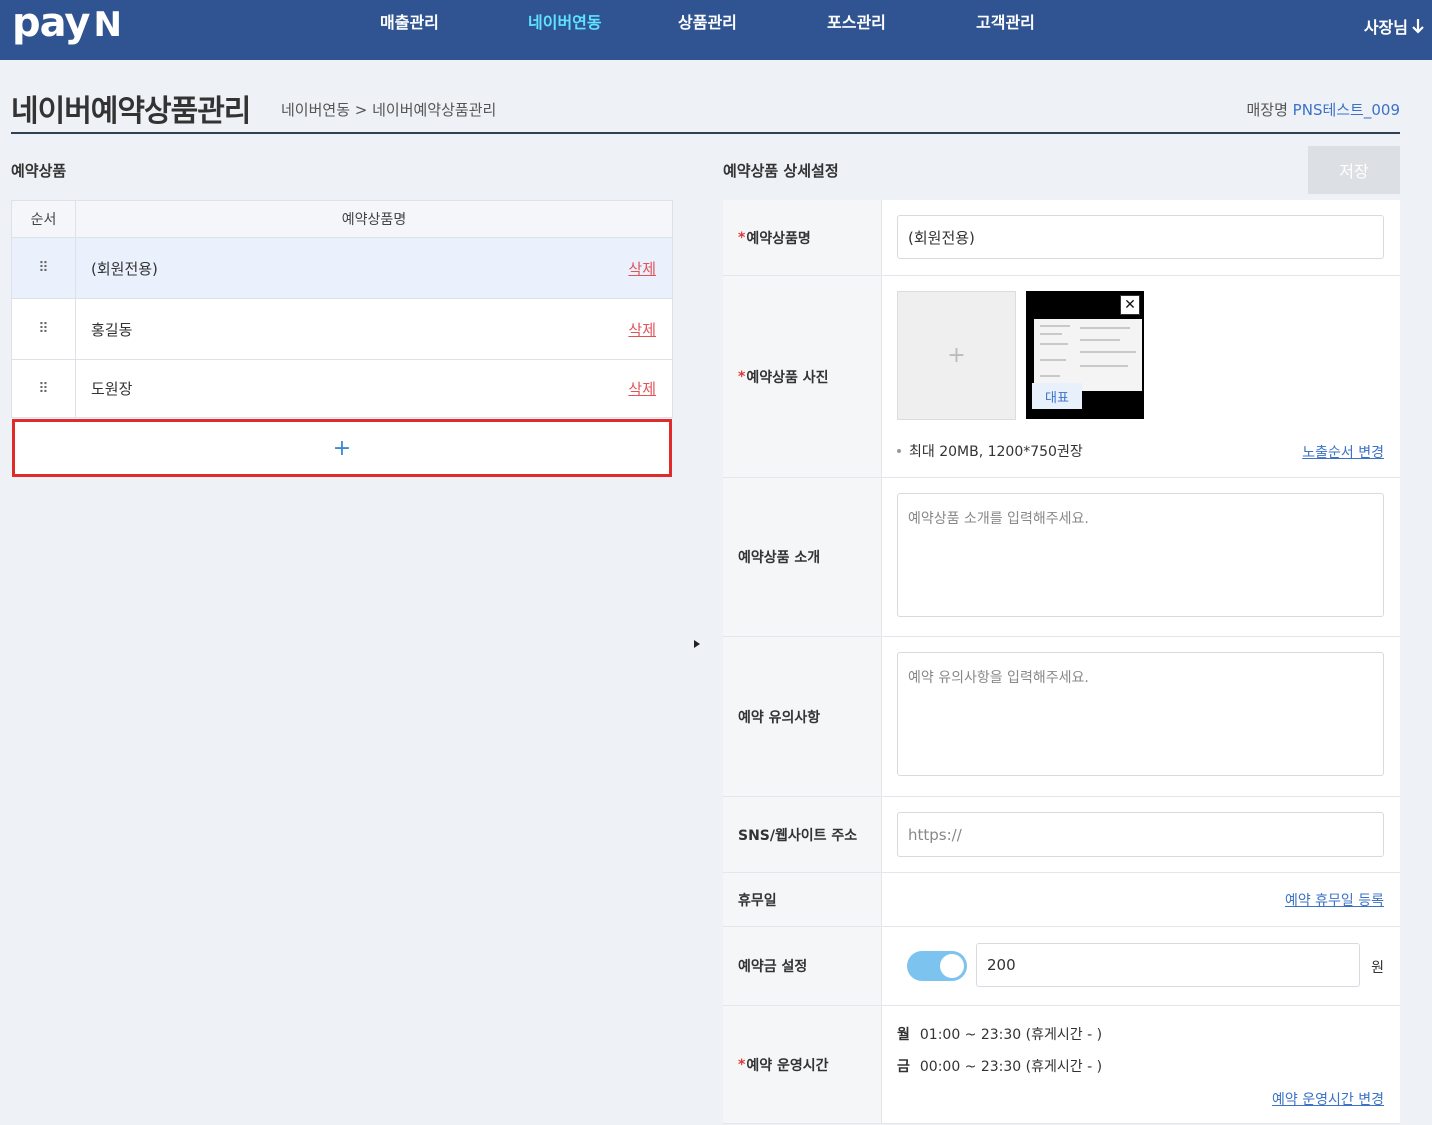 The image size is (1432, 1125). What do you see at coordinates (1354, 170) in the screenshot?
I see `save-button: 저장` at bounding box center [1354, 170].